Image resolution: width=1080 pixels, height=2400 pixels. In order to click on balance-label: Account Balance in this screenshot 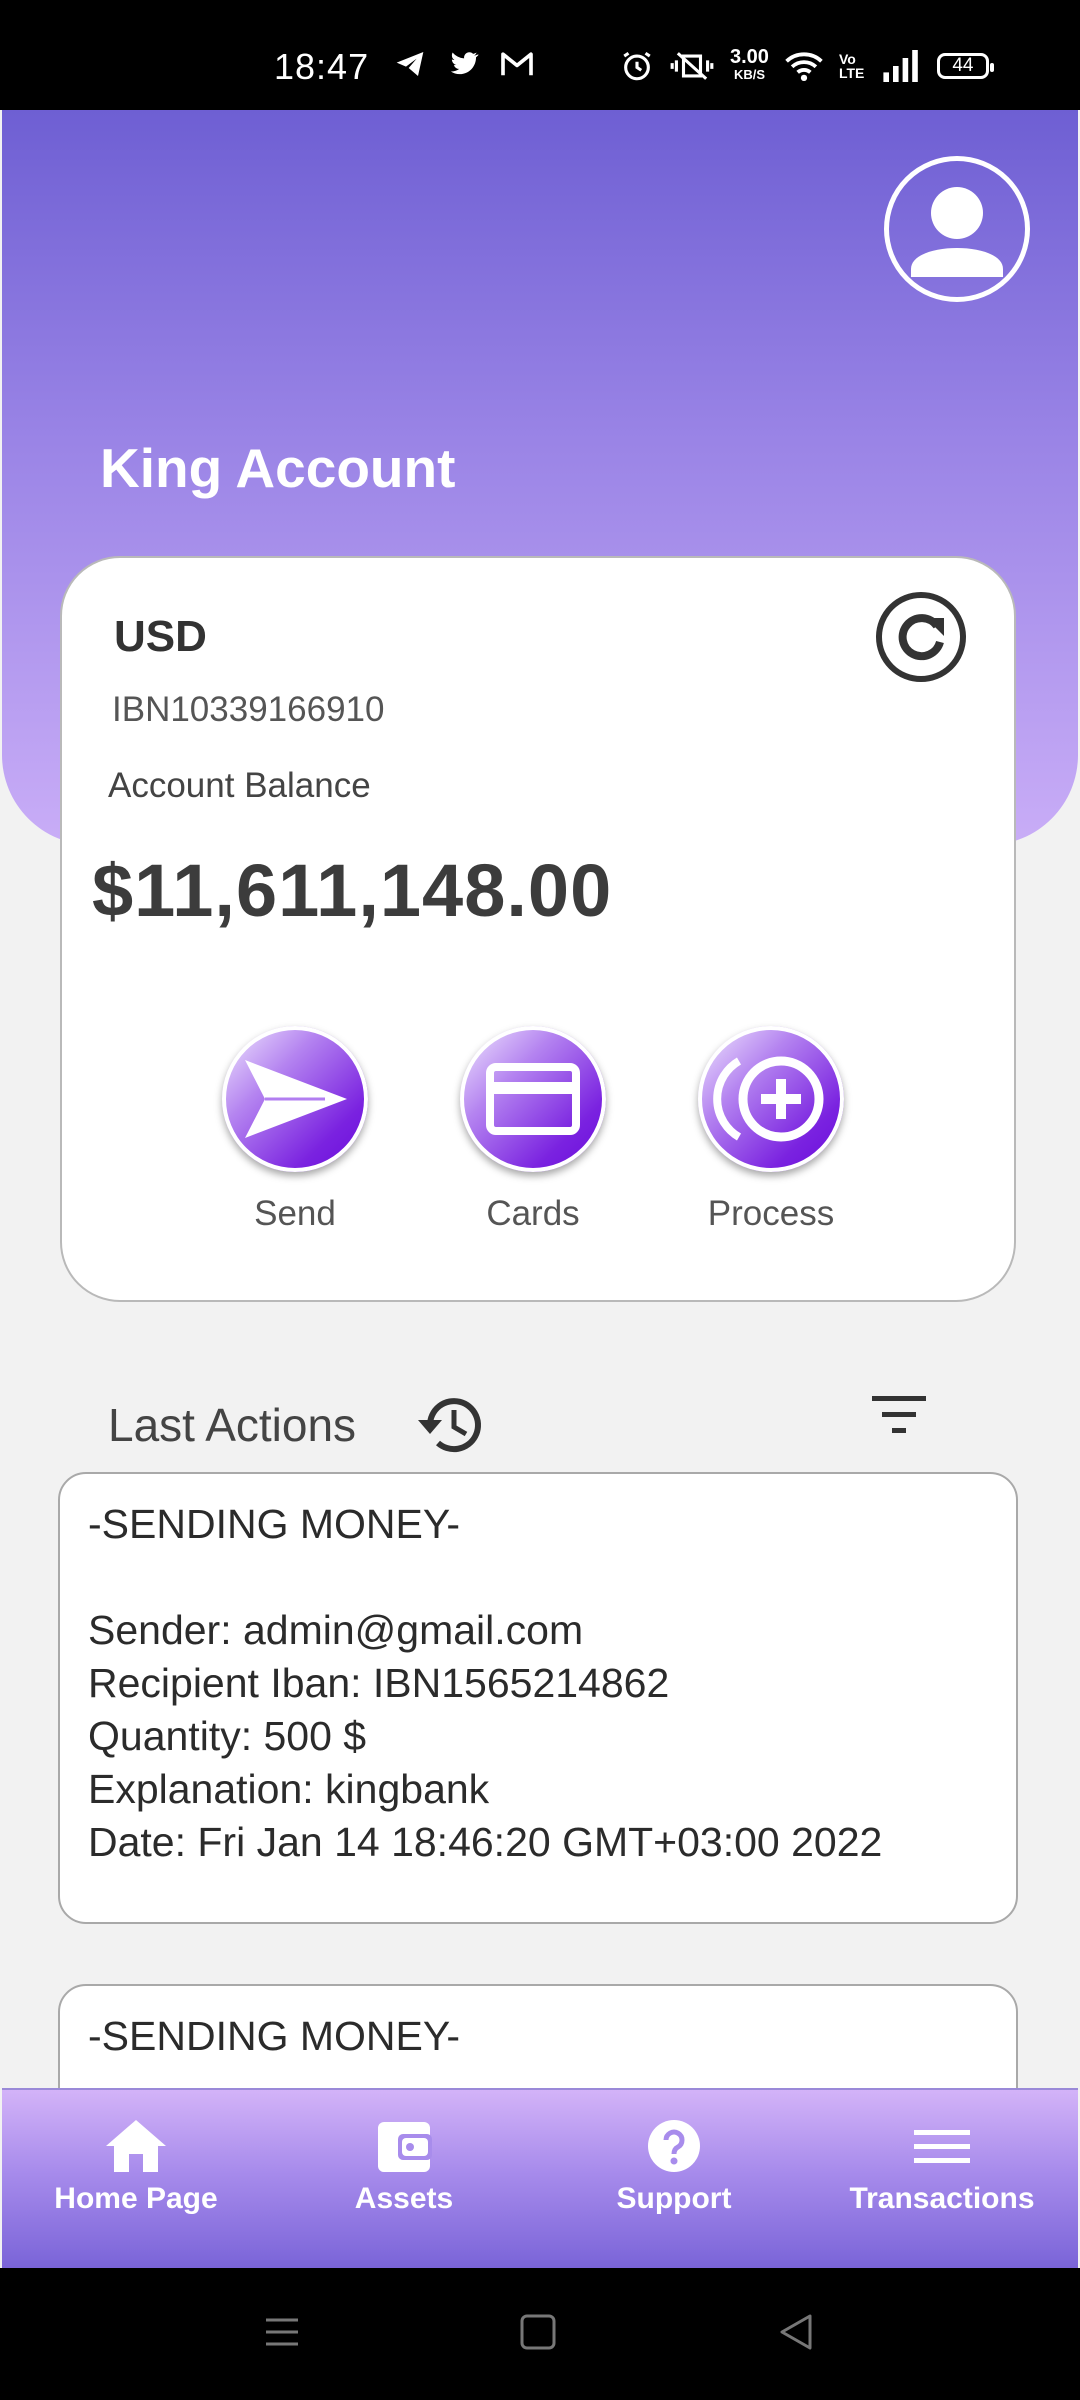, I will do `click(239, 785)`.